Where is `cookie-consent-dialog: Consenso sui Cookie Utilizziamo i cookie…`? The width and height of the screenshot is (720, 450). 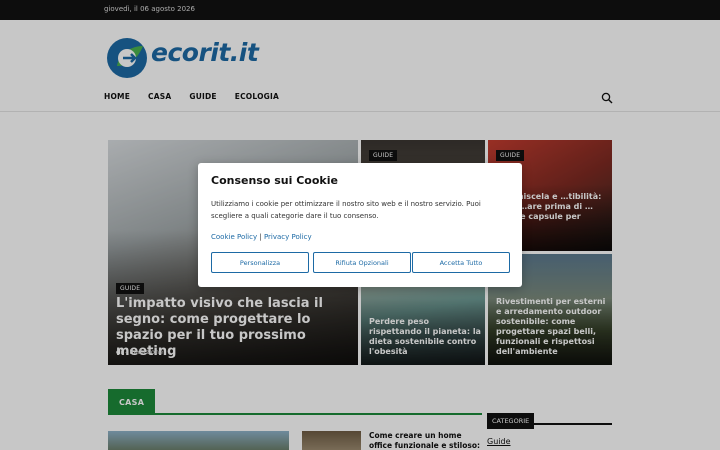 cookie-consent-dialog: Consenso sui Cookie Utilizziamo i cookie… is located at coordinates (360, 225).